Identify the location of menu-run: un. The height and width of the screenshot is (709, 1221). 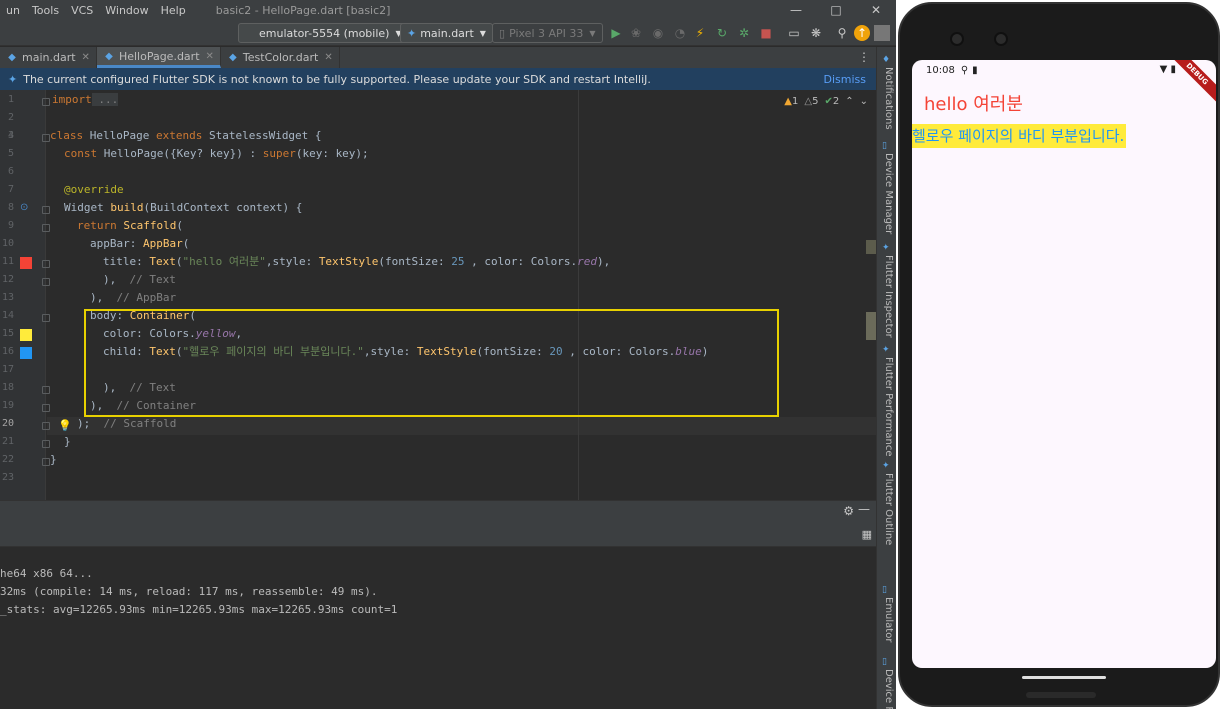
(13, 10).